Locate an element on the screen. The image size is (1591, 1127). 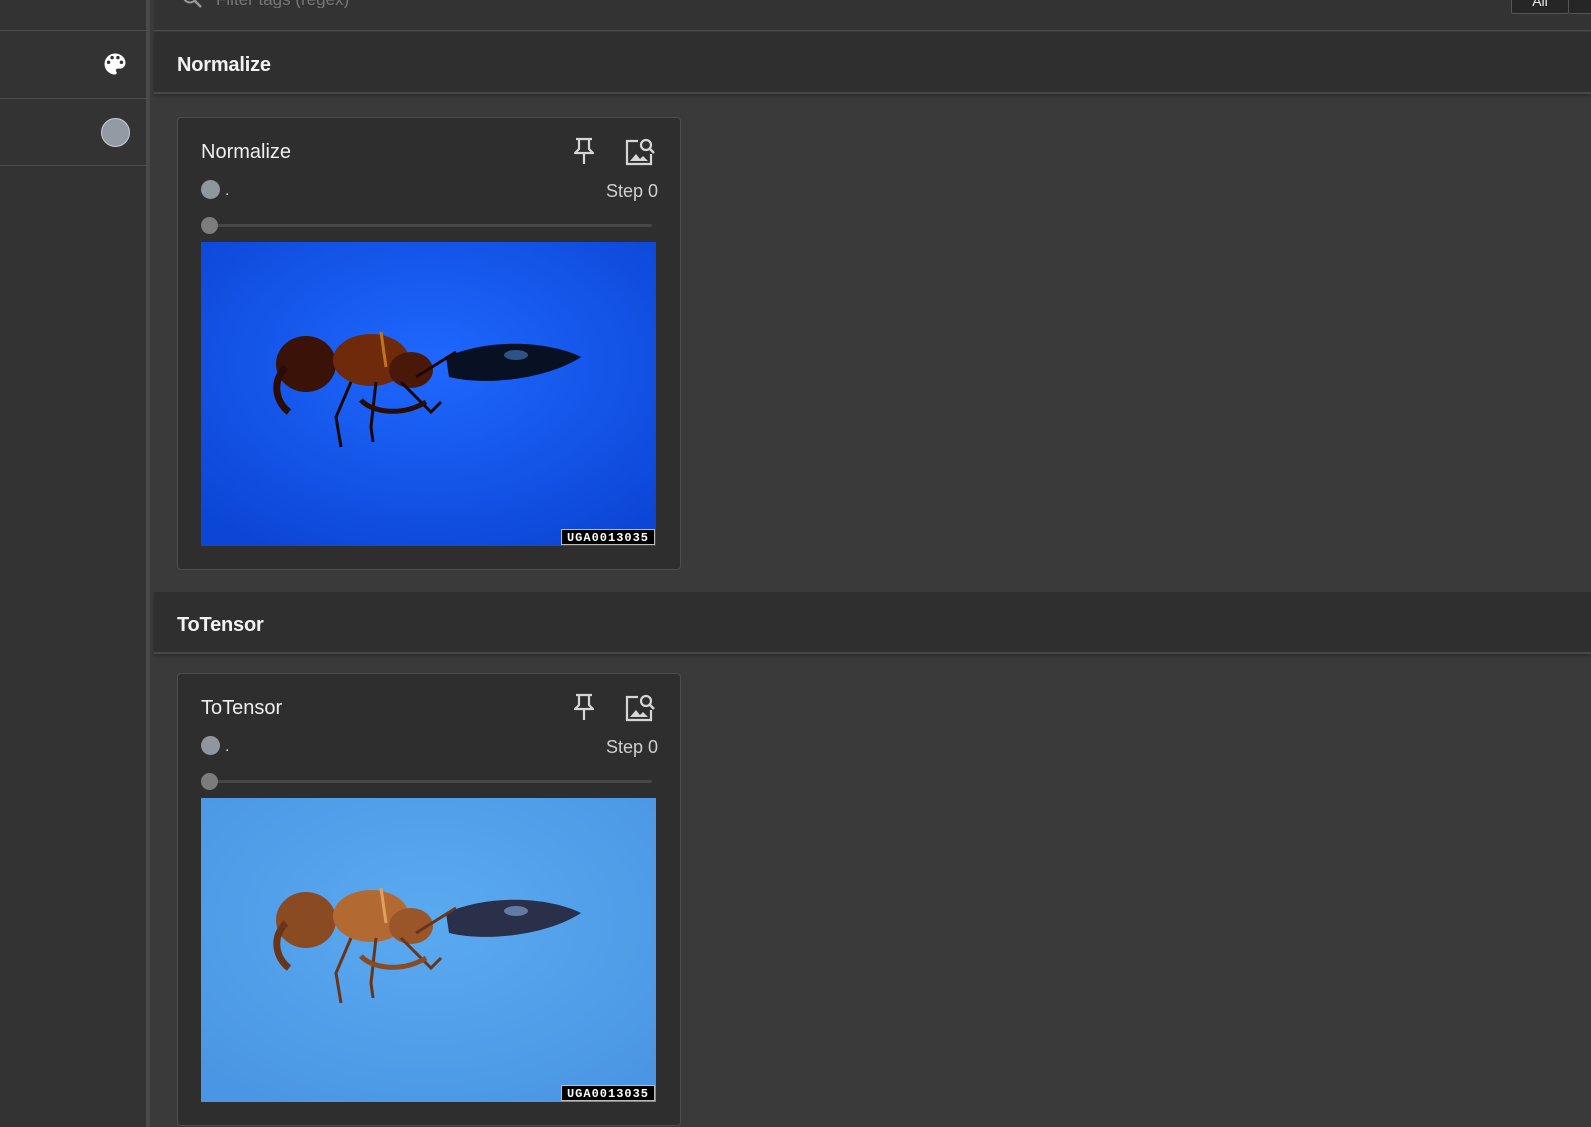
section-header-totensor: ToTensor is located at coordinates (872, 623).